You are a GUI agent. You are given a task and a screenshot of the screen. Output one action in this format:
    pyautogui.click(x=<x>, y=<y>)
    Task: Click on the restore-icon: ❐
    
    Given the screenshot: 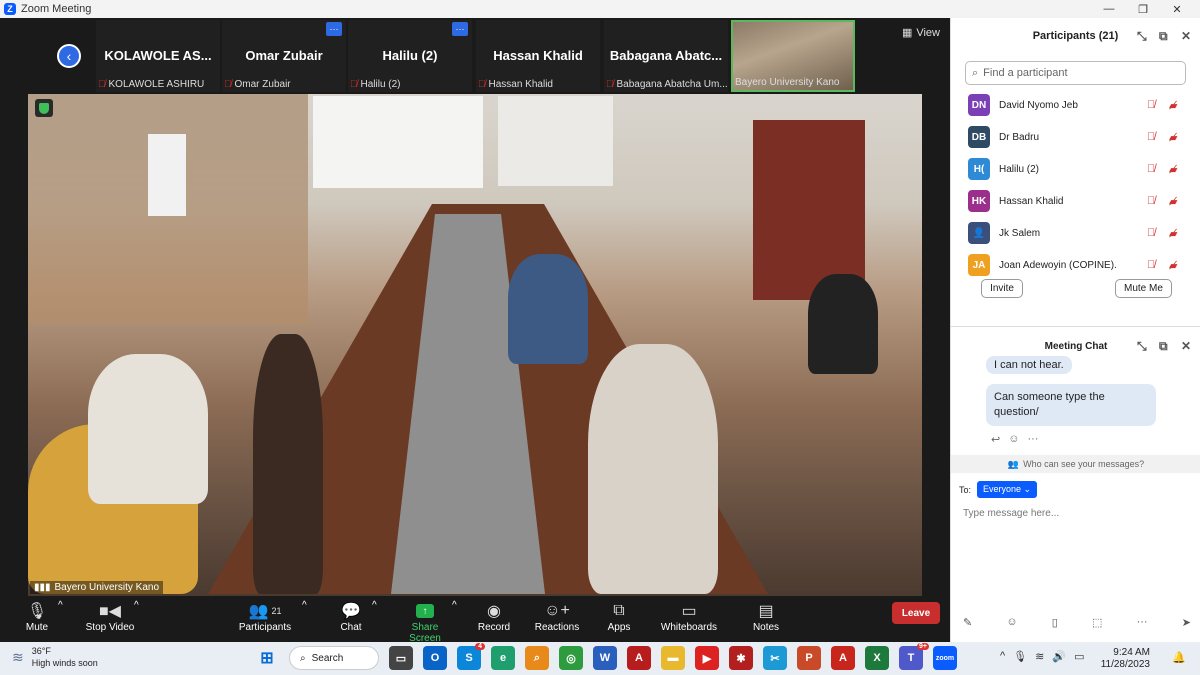 What is the action you would take?
    pyautogui.click(x=1143, y=9)
    